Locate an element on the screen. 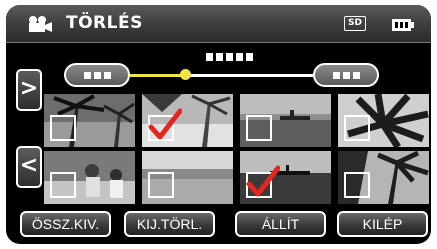 This screenshot has width=437, height=249. chevron-left-icon: < is located at coordinates (29, 165).